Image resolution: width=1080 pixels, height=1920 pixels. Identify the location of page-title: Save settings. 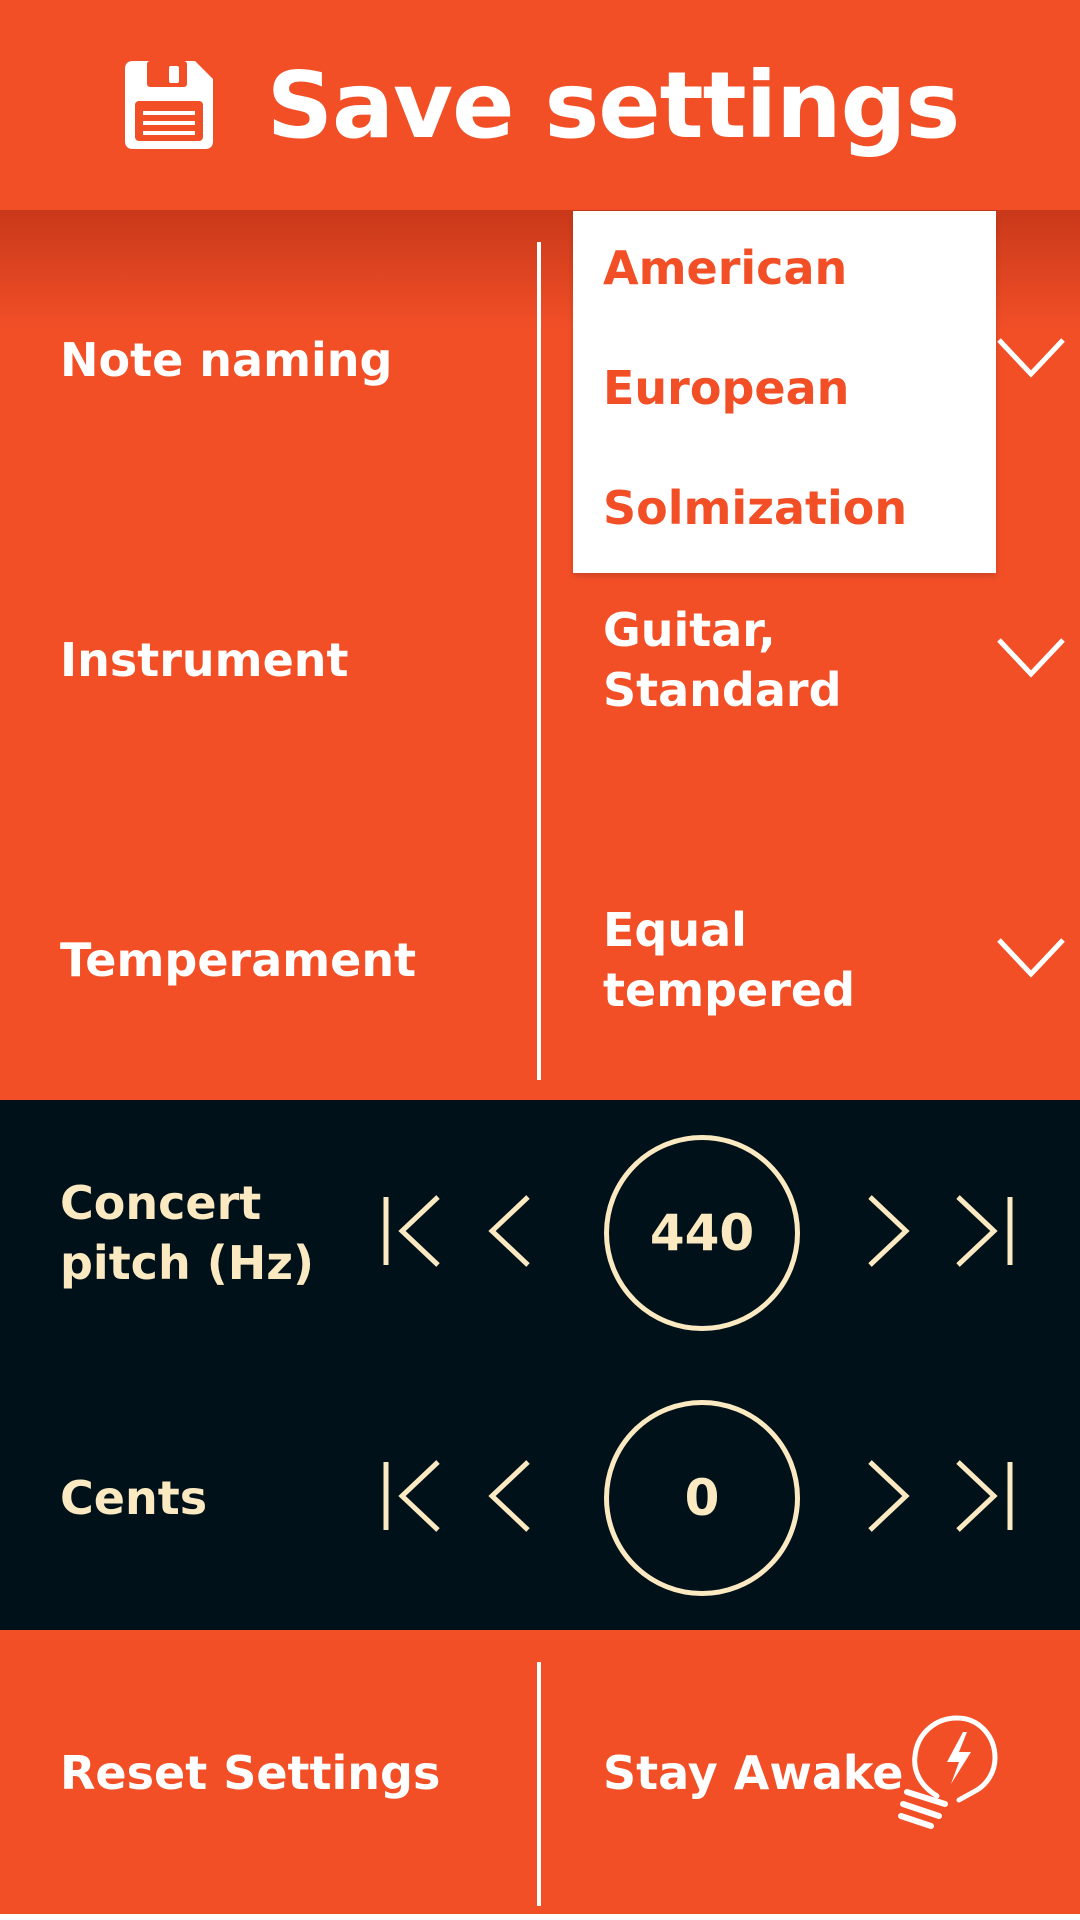
(613, 105).